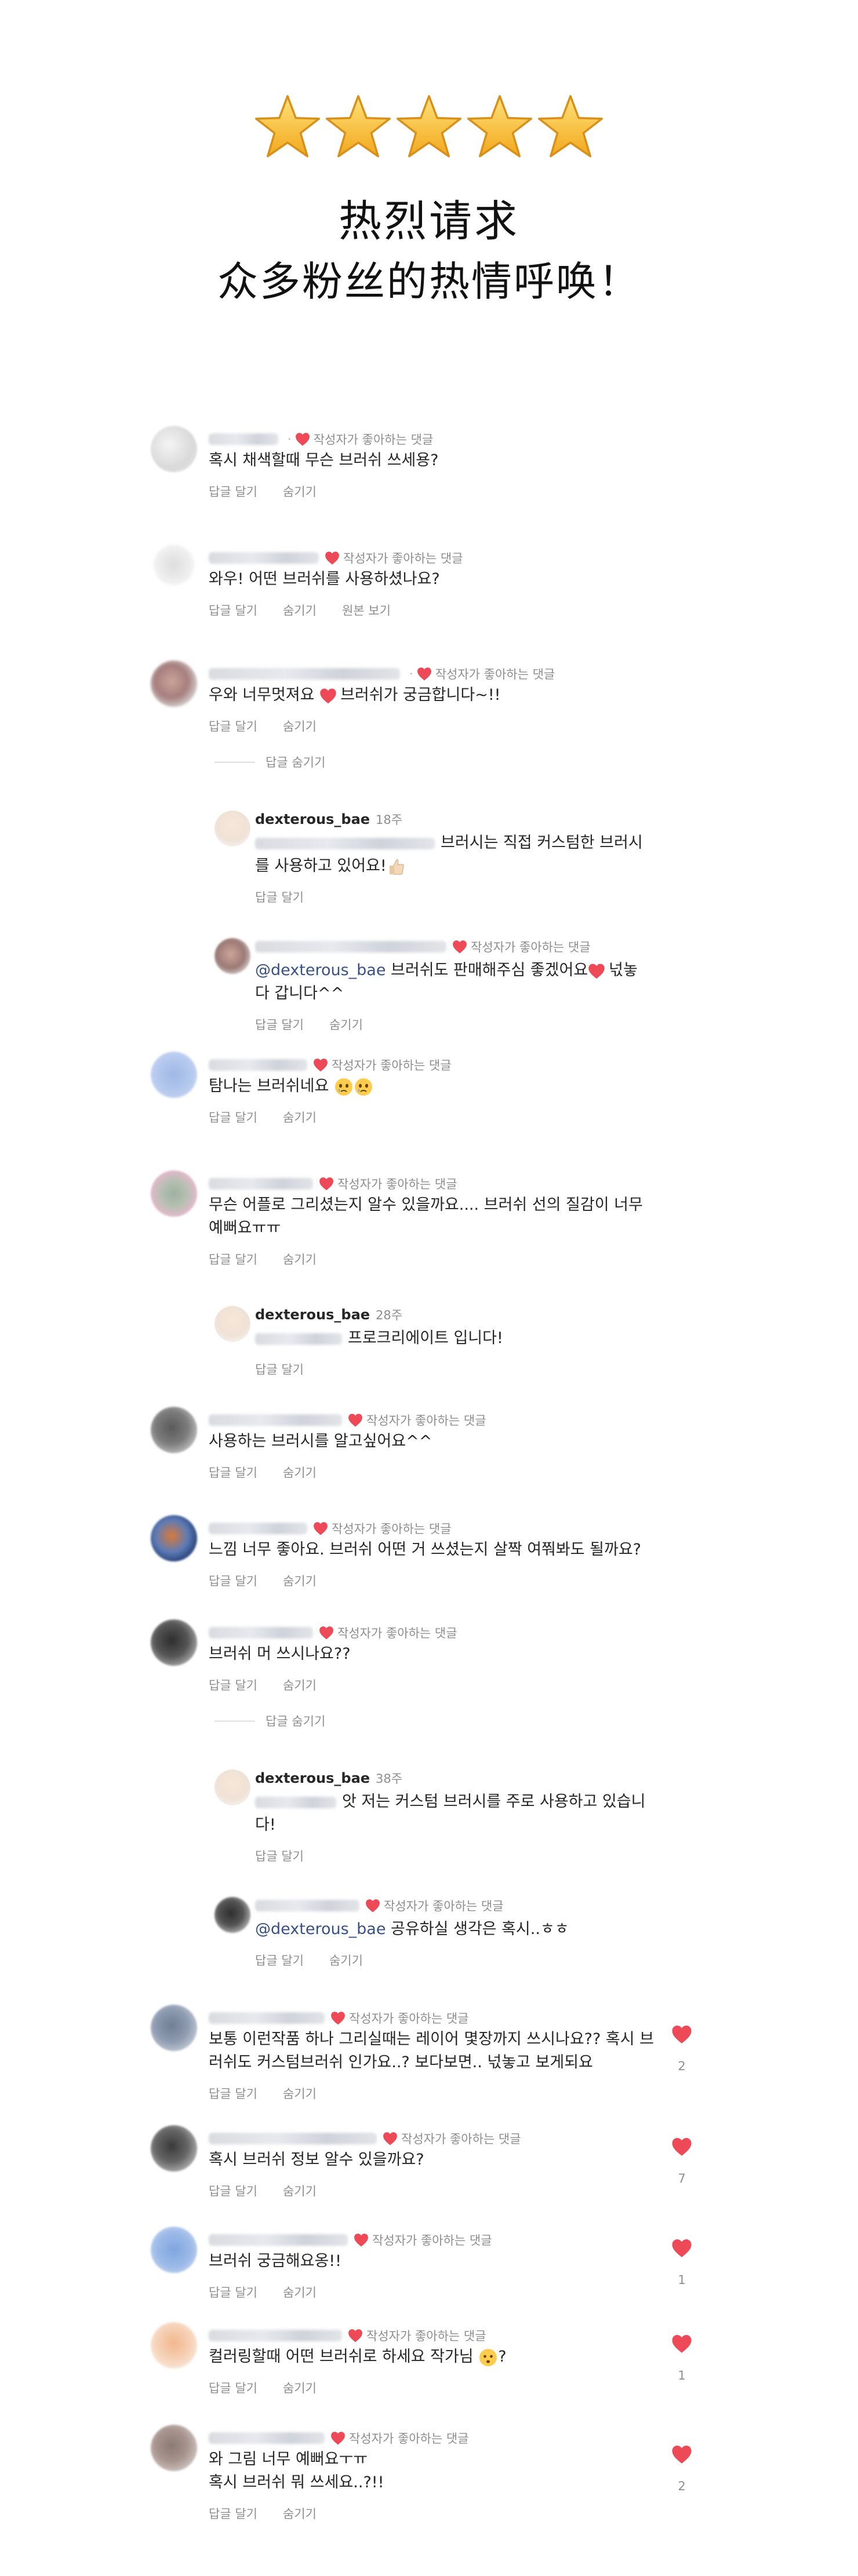  I want to click on worried-face-icon, so click(488, 2357).